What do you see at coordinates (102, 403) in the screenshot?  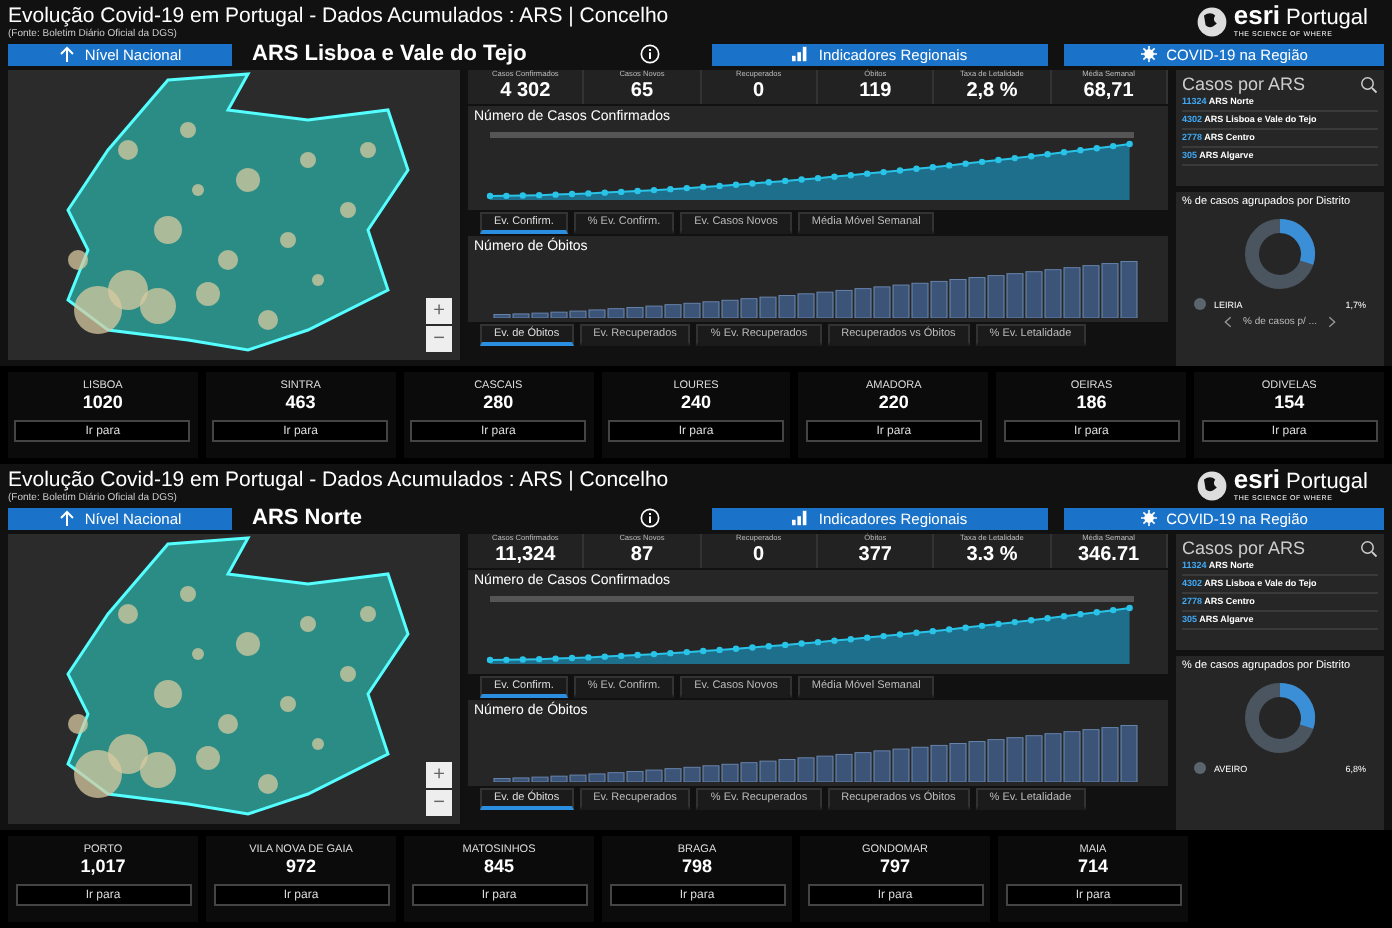 I see `municipality-count: 1020` at bounding box center [102, 403].